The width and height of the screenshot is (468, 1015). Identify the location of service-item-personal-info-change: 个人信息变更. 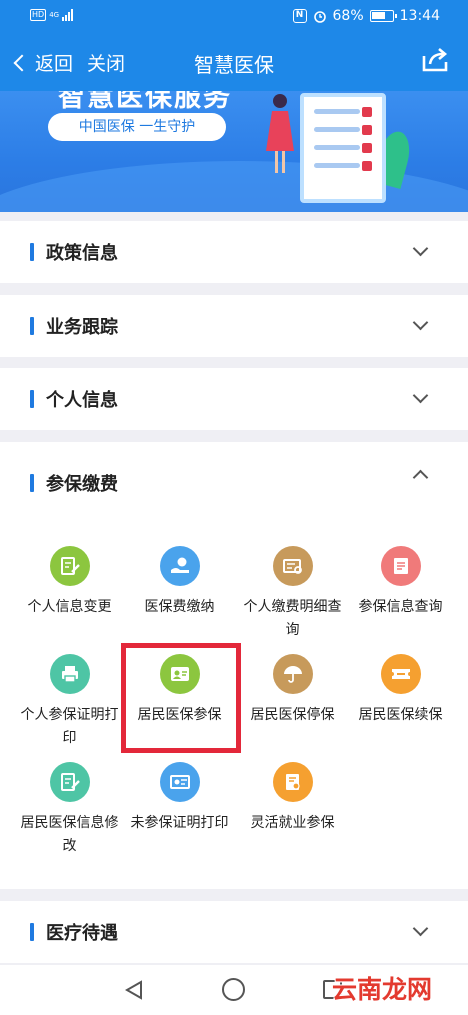
(69, 582).